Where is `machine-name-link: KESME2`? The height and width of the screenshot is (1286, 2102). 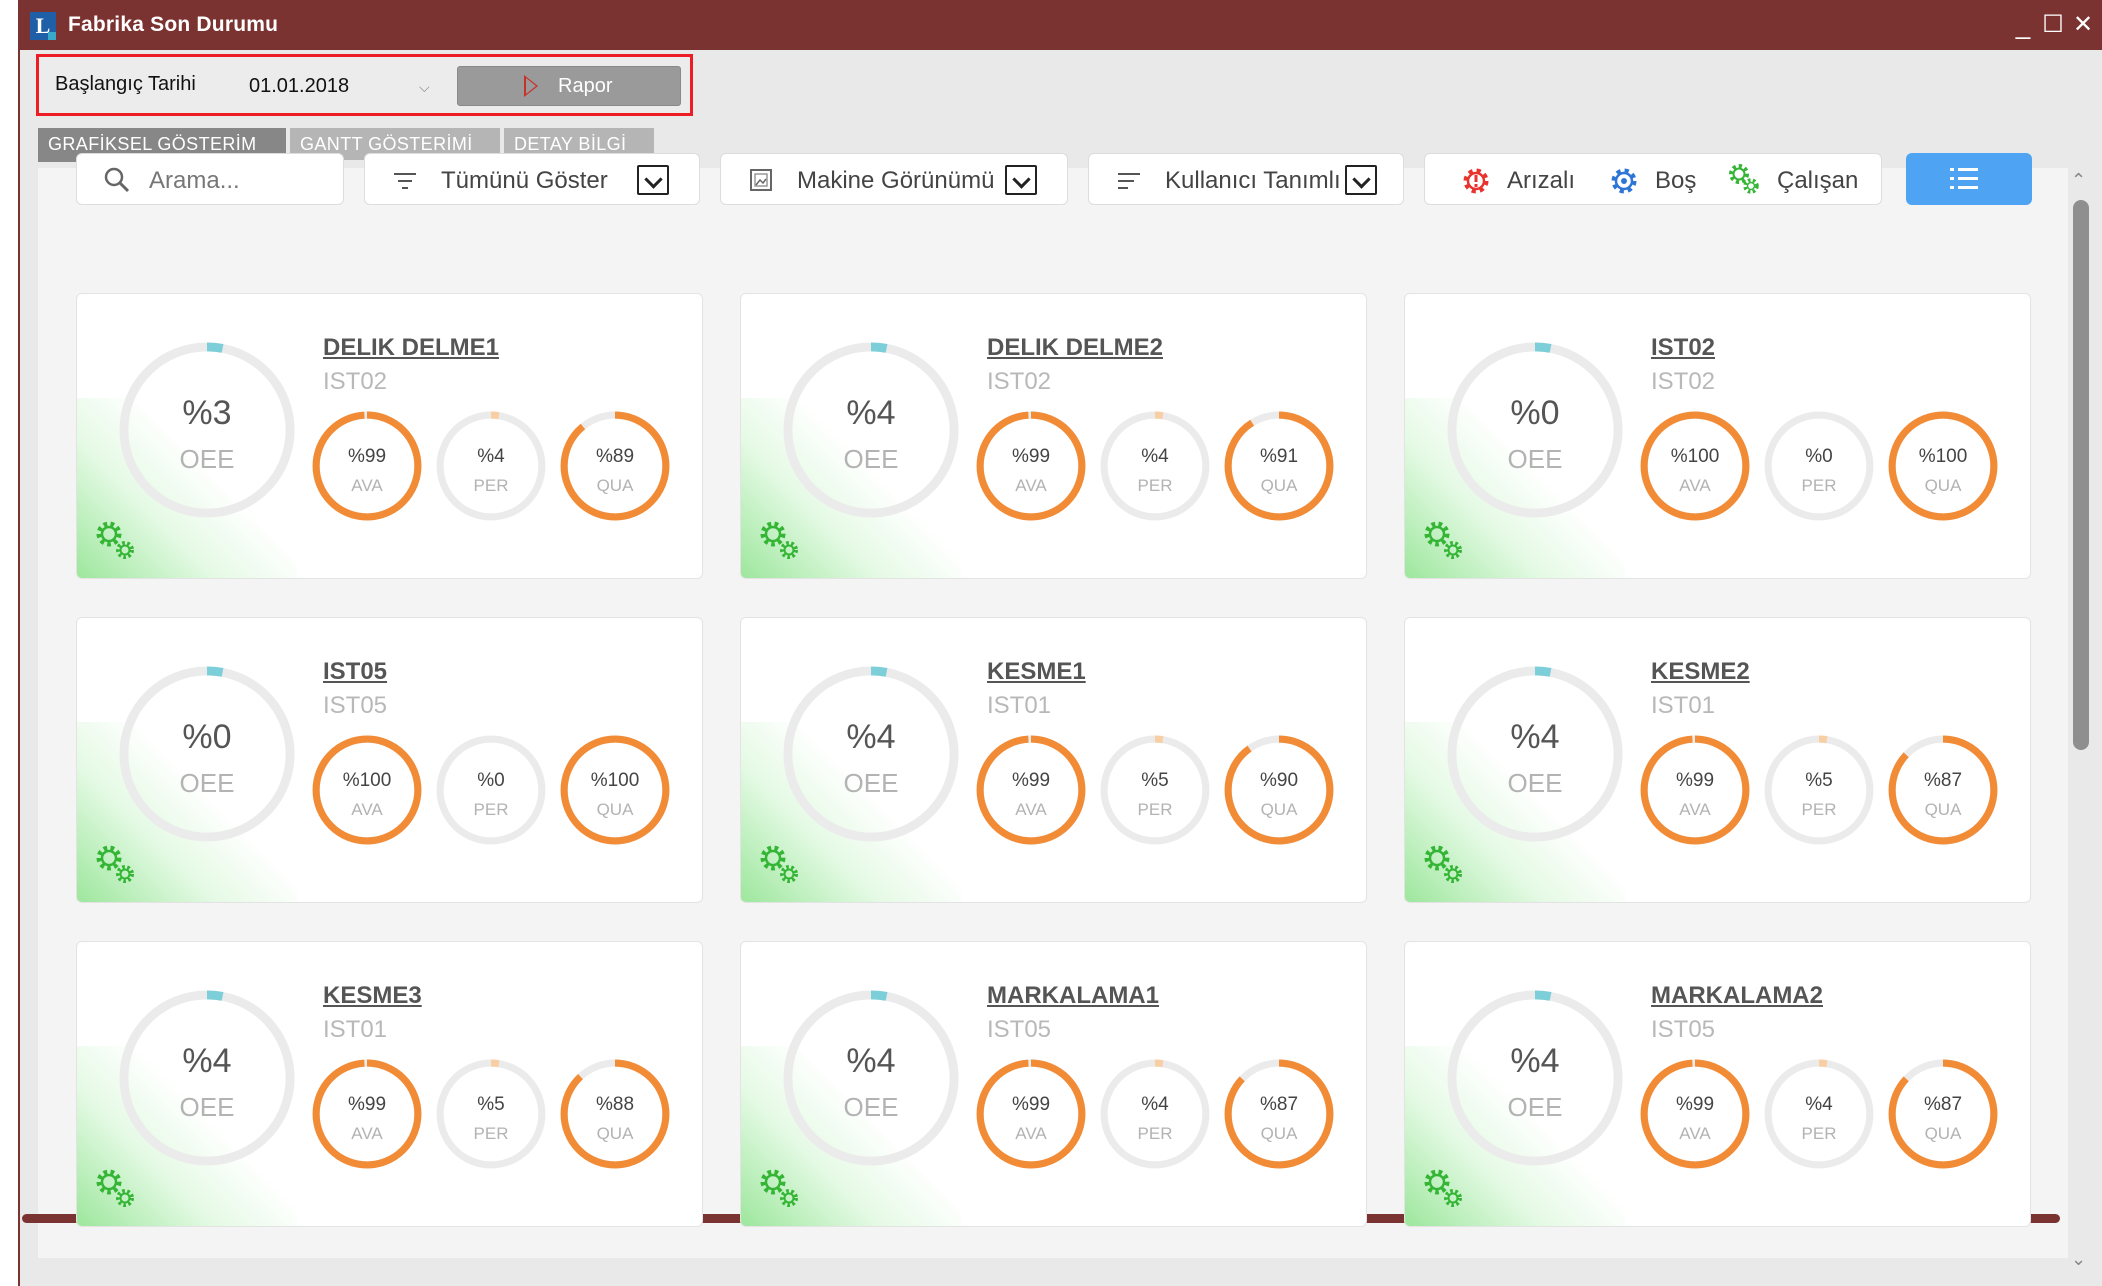 machine-name-link: KESME2 is located at coordinates (1700, 672).